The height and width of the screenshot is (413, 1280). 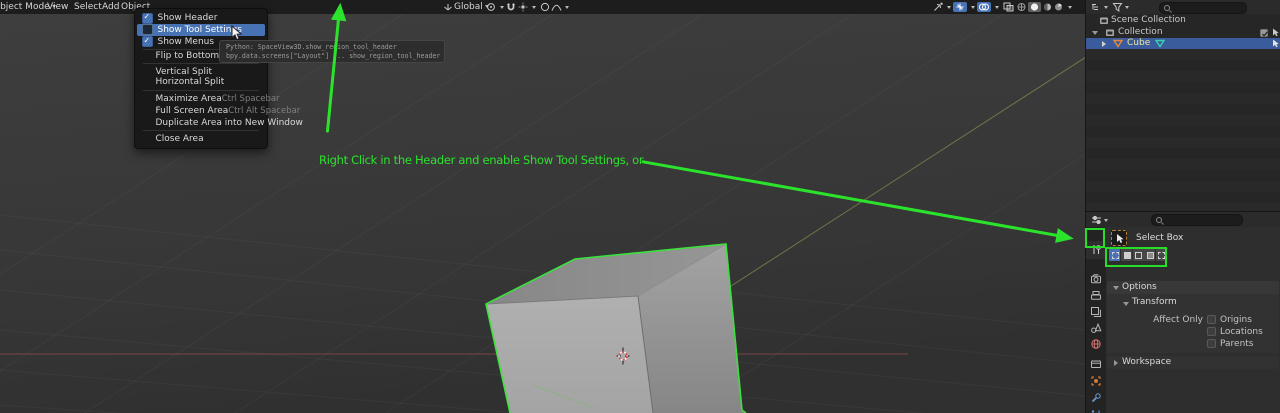 I want to click on menu-item-duplicate-area: Duplicate Area into New Window, so click(x=220, y=123).